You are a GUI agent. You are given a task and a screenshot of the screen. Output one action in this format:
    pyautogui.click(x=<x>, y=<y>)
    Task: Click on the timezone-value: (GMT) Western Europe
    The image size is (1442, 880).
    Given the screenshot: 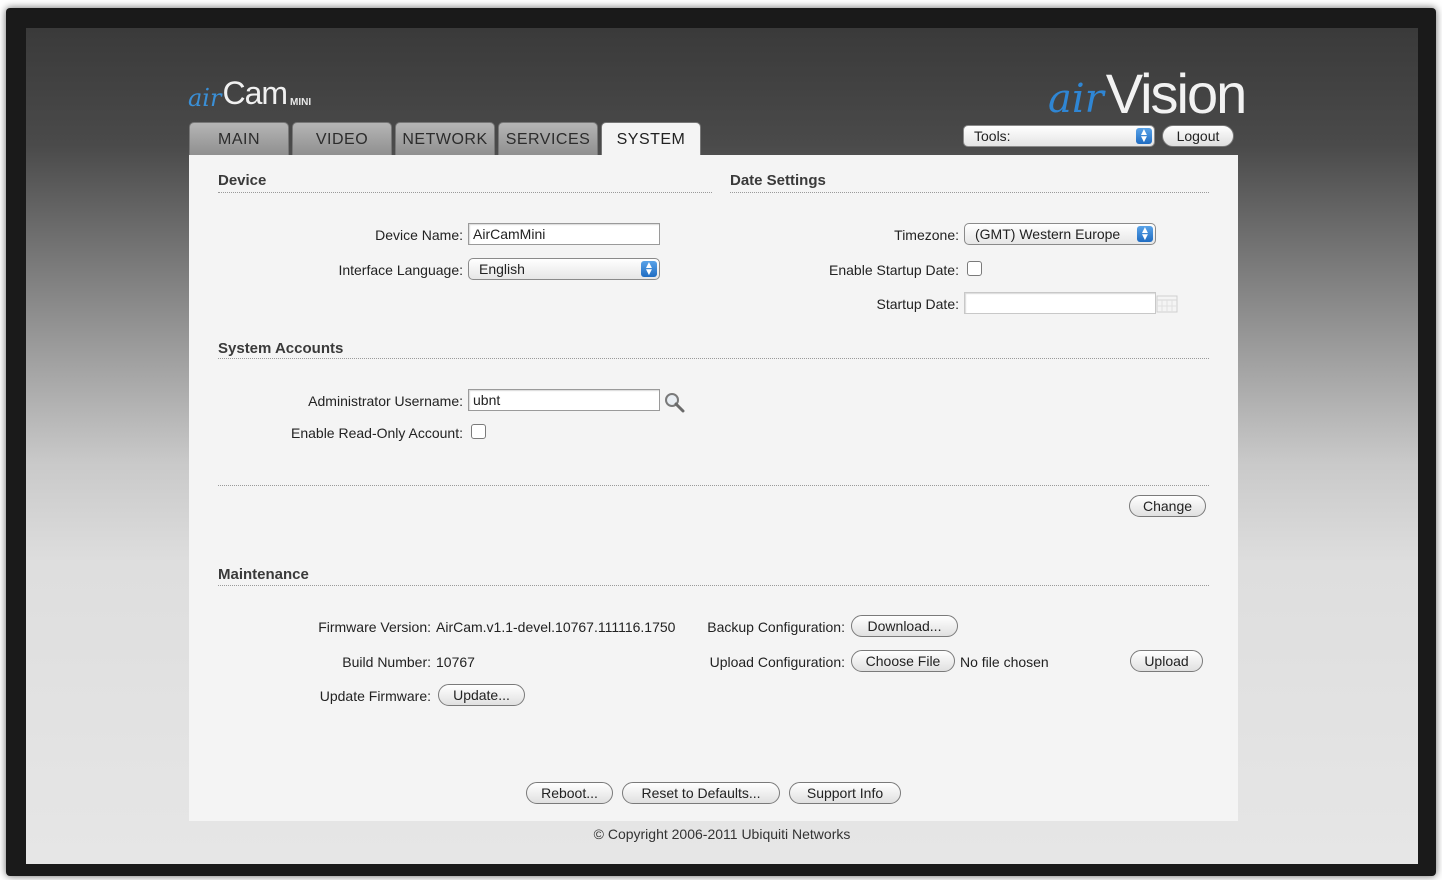 What is the action you would take?
    pyautogui.click(x=1048, y=234)
    